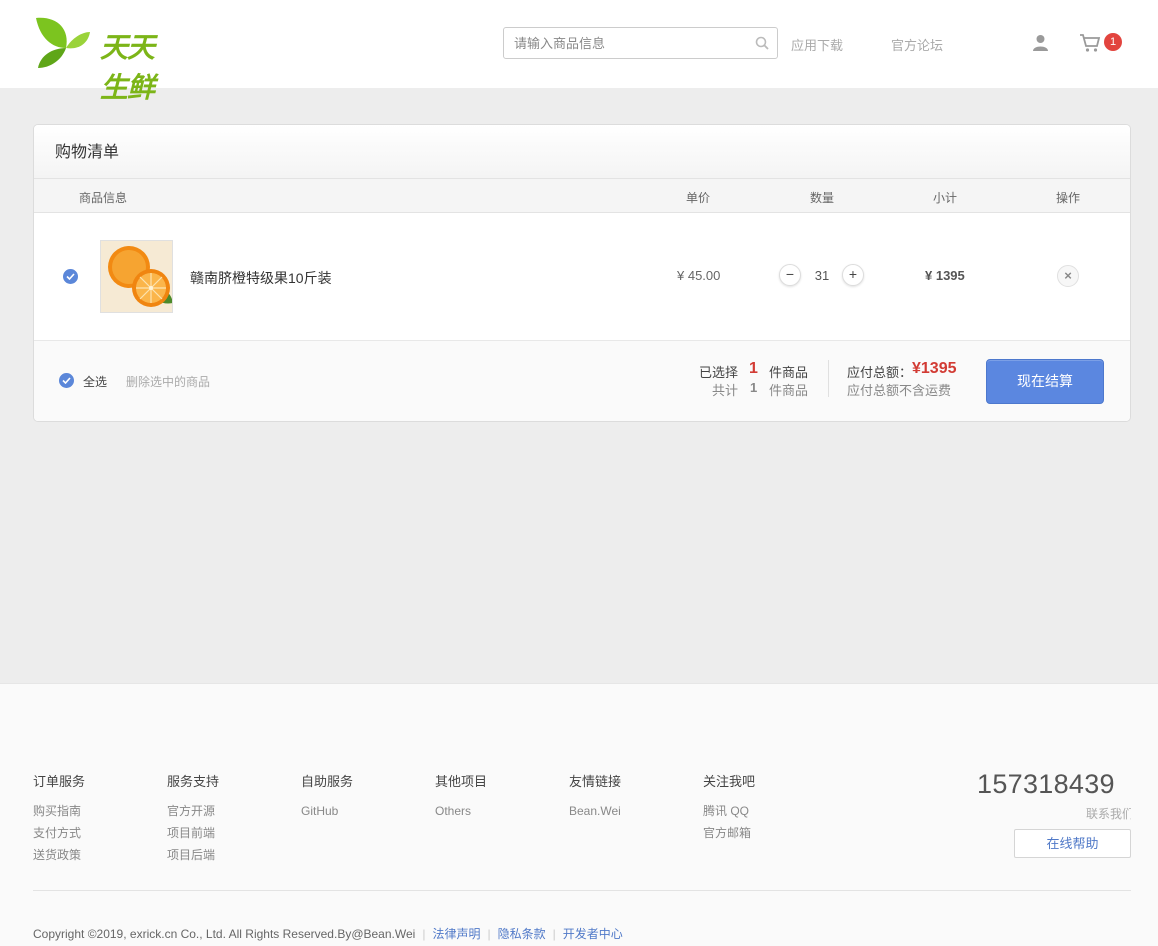  Describe the element at coordinates (461, 781) in the screenshot. I see `footer-col-title: 其他项目` at that location.